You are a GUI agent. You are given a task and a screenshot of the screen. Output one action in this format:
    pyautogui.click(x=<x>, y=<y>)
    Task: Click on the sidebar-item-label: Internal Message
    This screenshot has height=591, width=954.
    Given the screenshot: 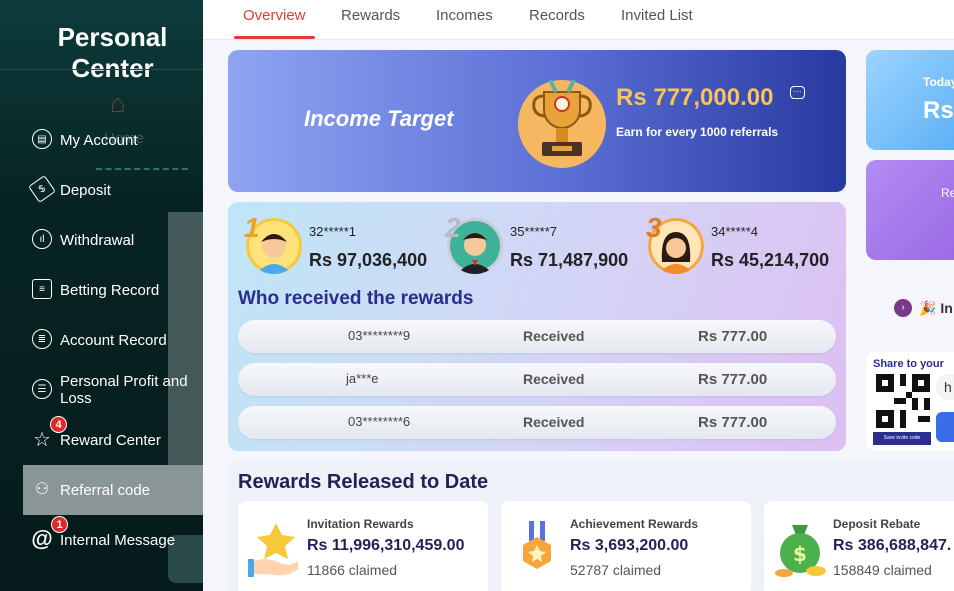 What is the action you would take?
    pyautogui.click(x=118, y=540)
    